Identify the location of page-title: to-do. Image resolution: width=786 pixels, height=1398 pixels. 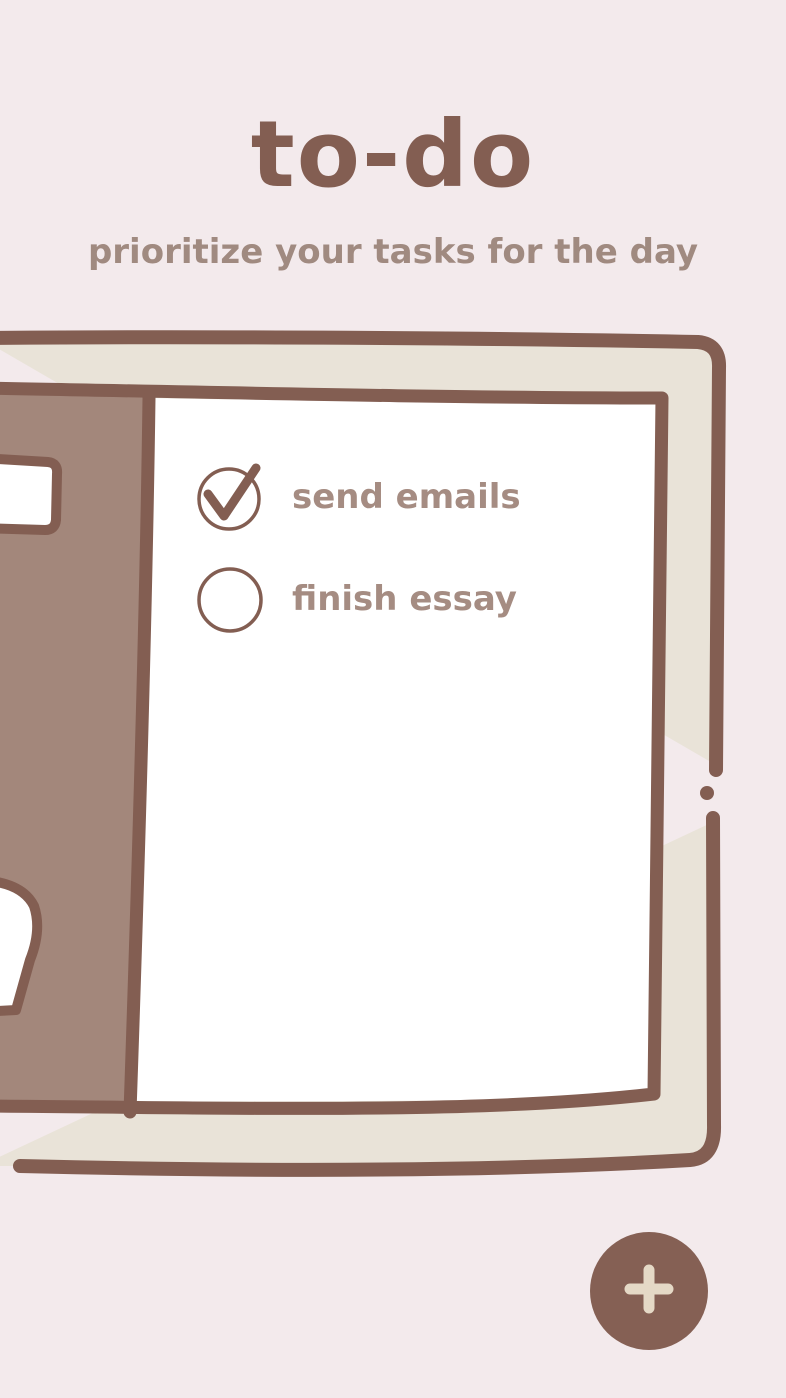
(393, 154).